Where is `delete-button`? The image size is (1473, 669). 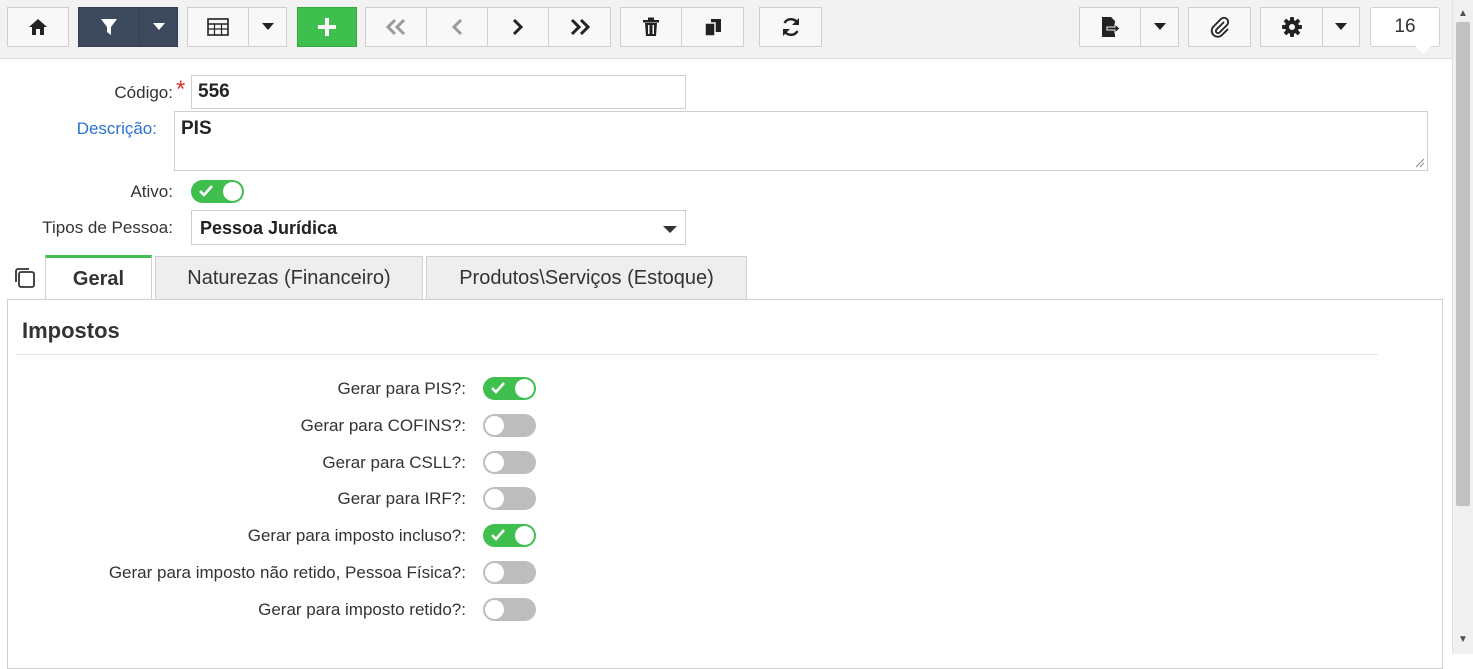
delete-button is located at coordinates (651, 27).